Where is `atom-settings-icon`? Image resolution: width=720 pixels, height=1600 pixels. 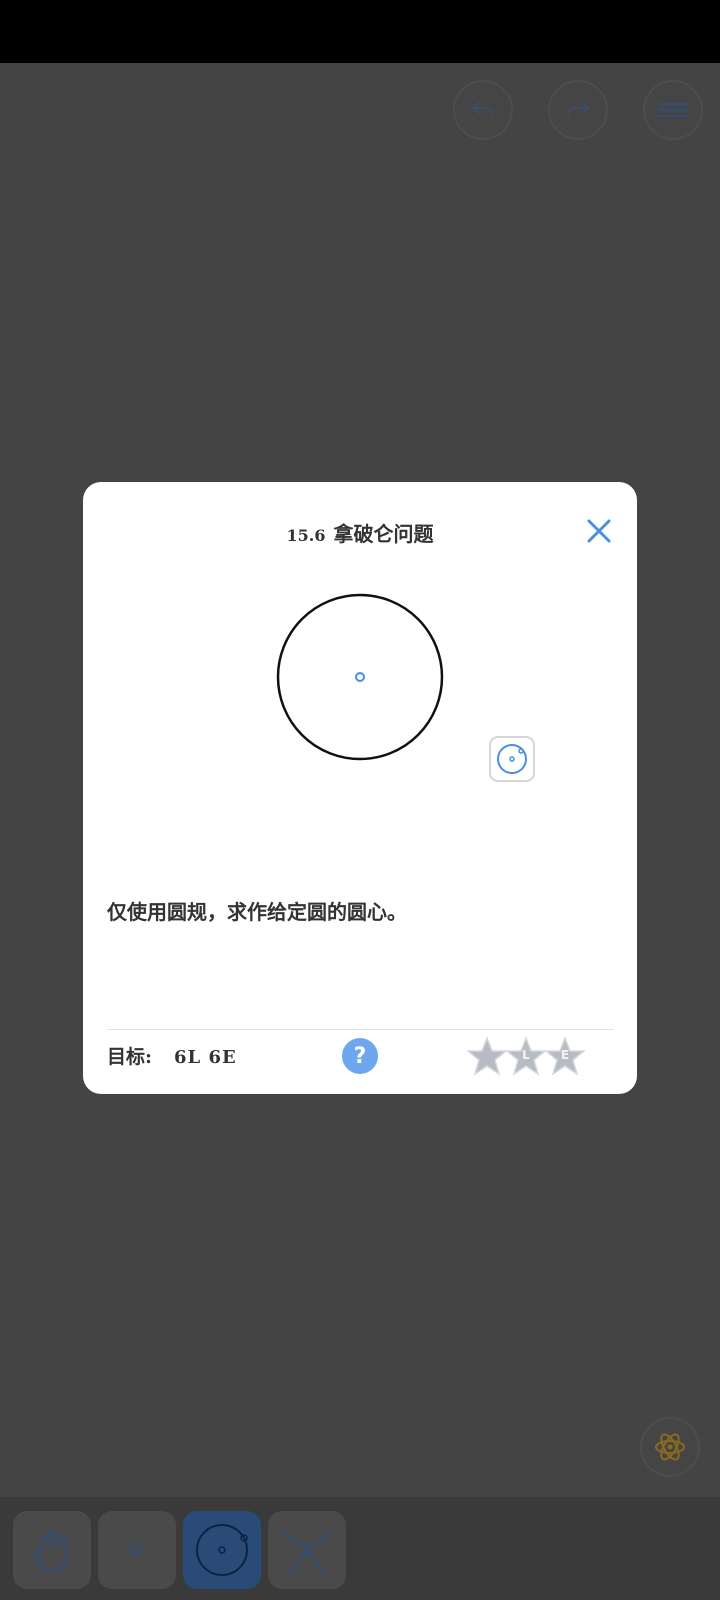 atom-settings-icon is located at coordinates (670, 1447).